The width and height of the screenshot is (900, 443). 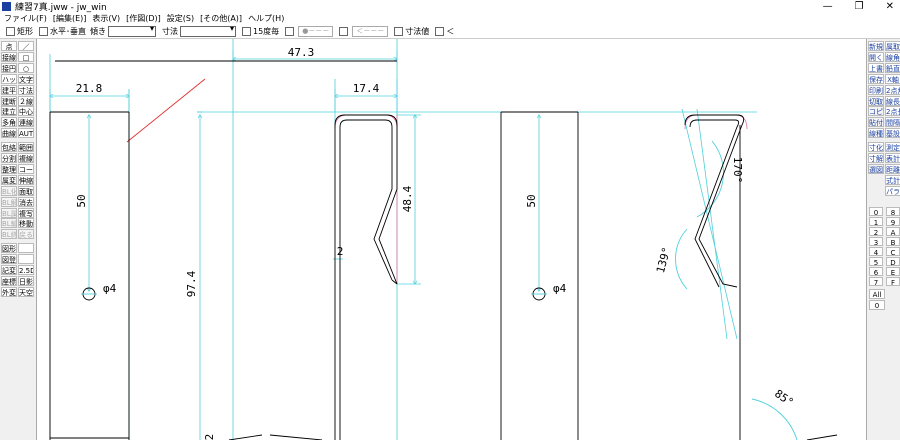 What do you see at coordinates (26, 46) in the screenshot?
I see `left-tool-0-1: ／` at bounding box center [26, 46].